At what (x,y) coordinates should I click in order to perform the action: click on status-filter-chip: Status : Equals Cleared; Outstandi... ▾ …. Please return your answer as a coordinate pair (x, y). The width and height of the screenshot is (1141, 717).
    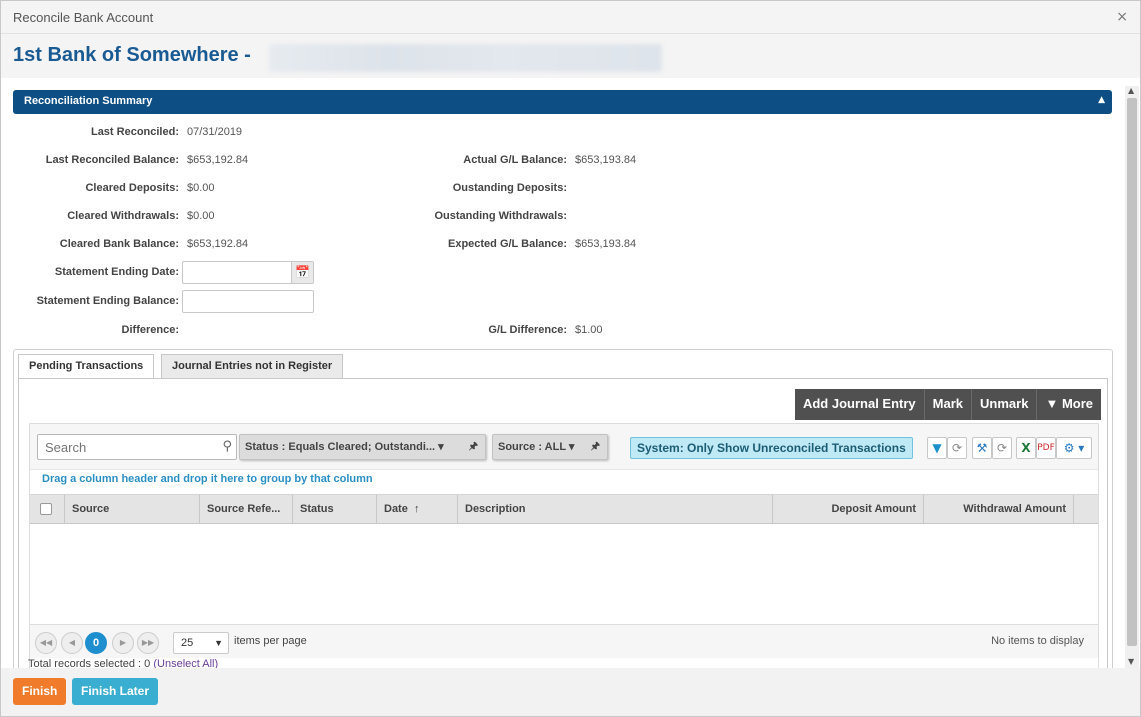
    Looking at the image, I should click on (362, 447).